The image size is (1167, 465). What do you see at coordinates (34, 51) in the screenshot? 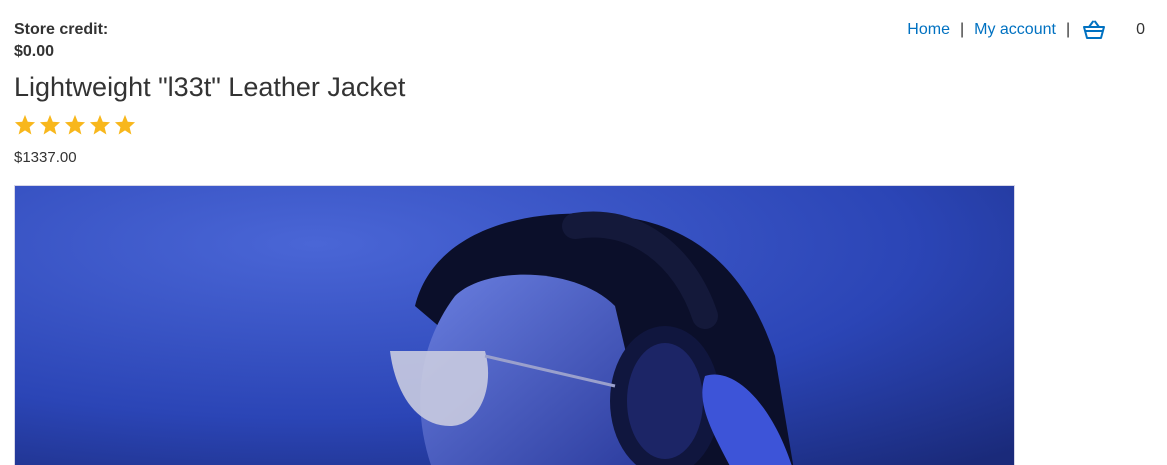
I see `store-credit-amount: $0.00` at bounding box center [34, 51].